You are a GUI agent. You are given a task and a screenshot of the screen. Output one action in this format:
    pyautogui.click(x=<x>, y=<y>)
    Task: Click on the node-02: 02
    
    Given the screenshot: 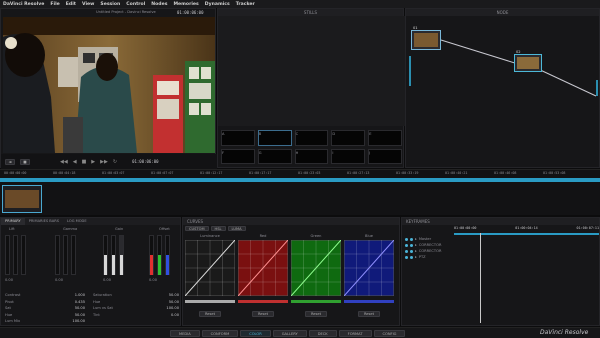 What is the action you would take?
    pyautogui.click(x=528, y=61)
    